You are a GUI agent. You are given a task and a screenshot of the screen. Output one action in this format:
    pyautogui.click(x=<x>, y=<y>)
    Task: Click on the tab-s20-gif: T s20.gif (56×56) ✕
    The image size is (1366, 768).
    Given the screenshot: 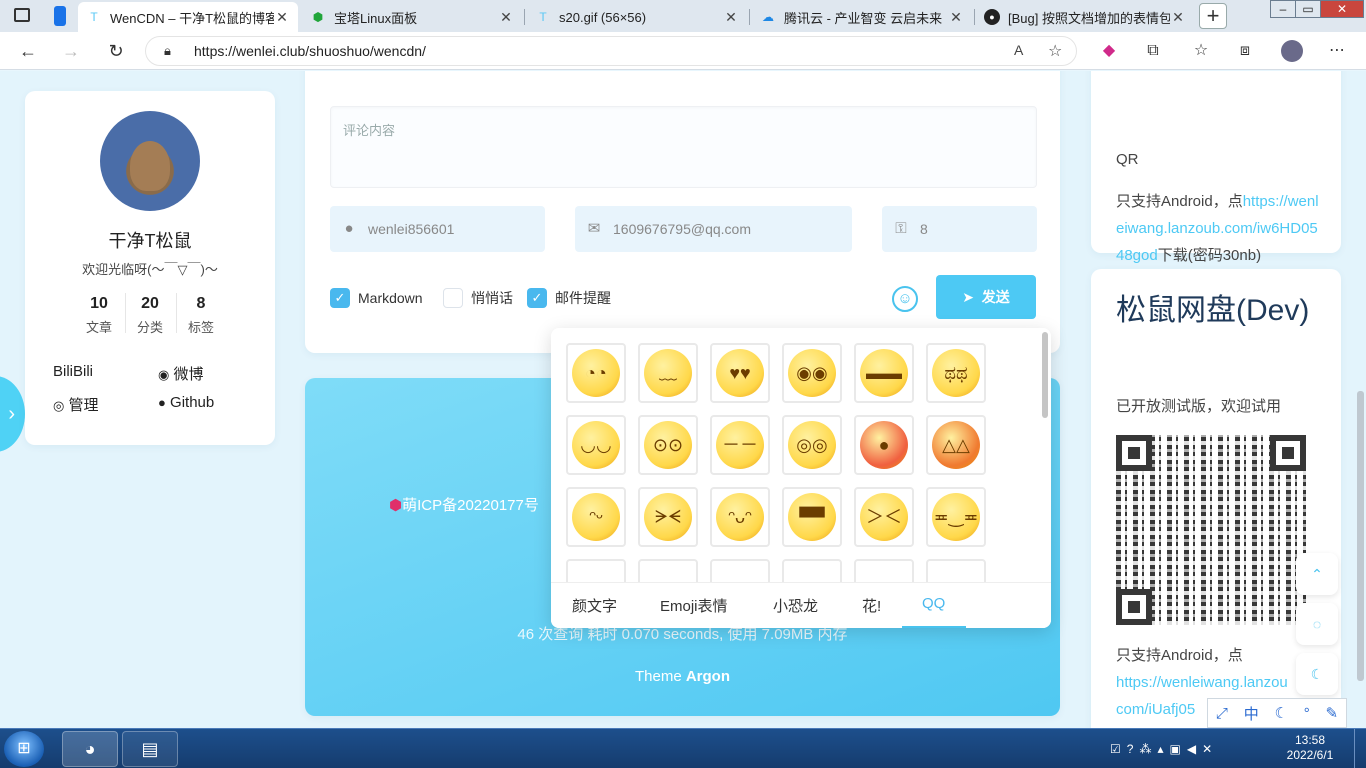 What is the action you would take?
    pyautogui.click(x=637, y=17)
    